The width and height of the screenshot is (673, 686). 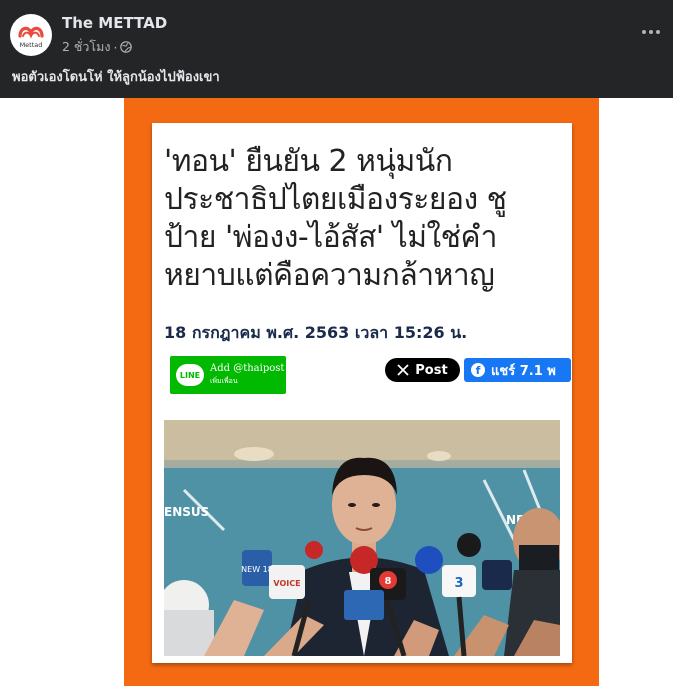 I want to click on mic-label: NEW 18, so click(x=257, y=569).